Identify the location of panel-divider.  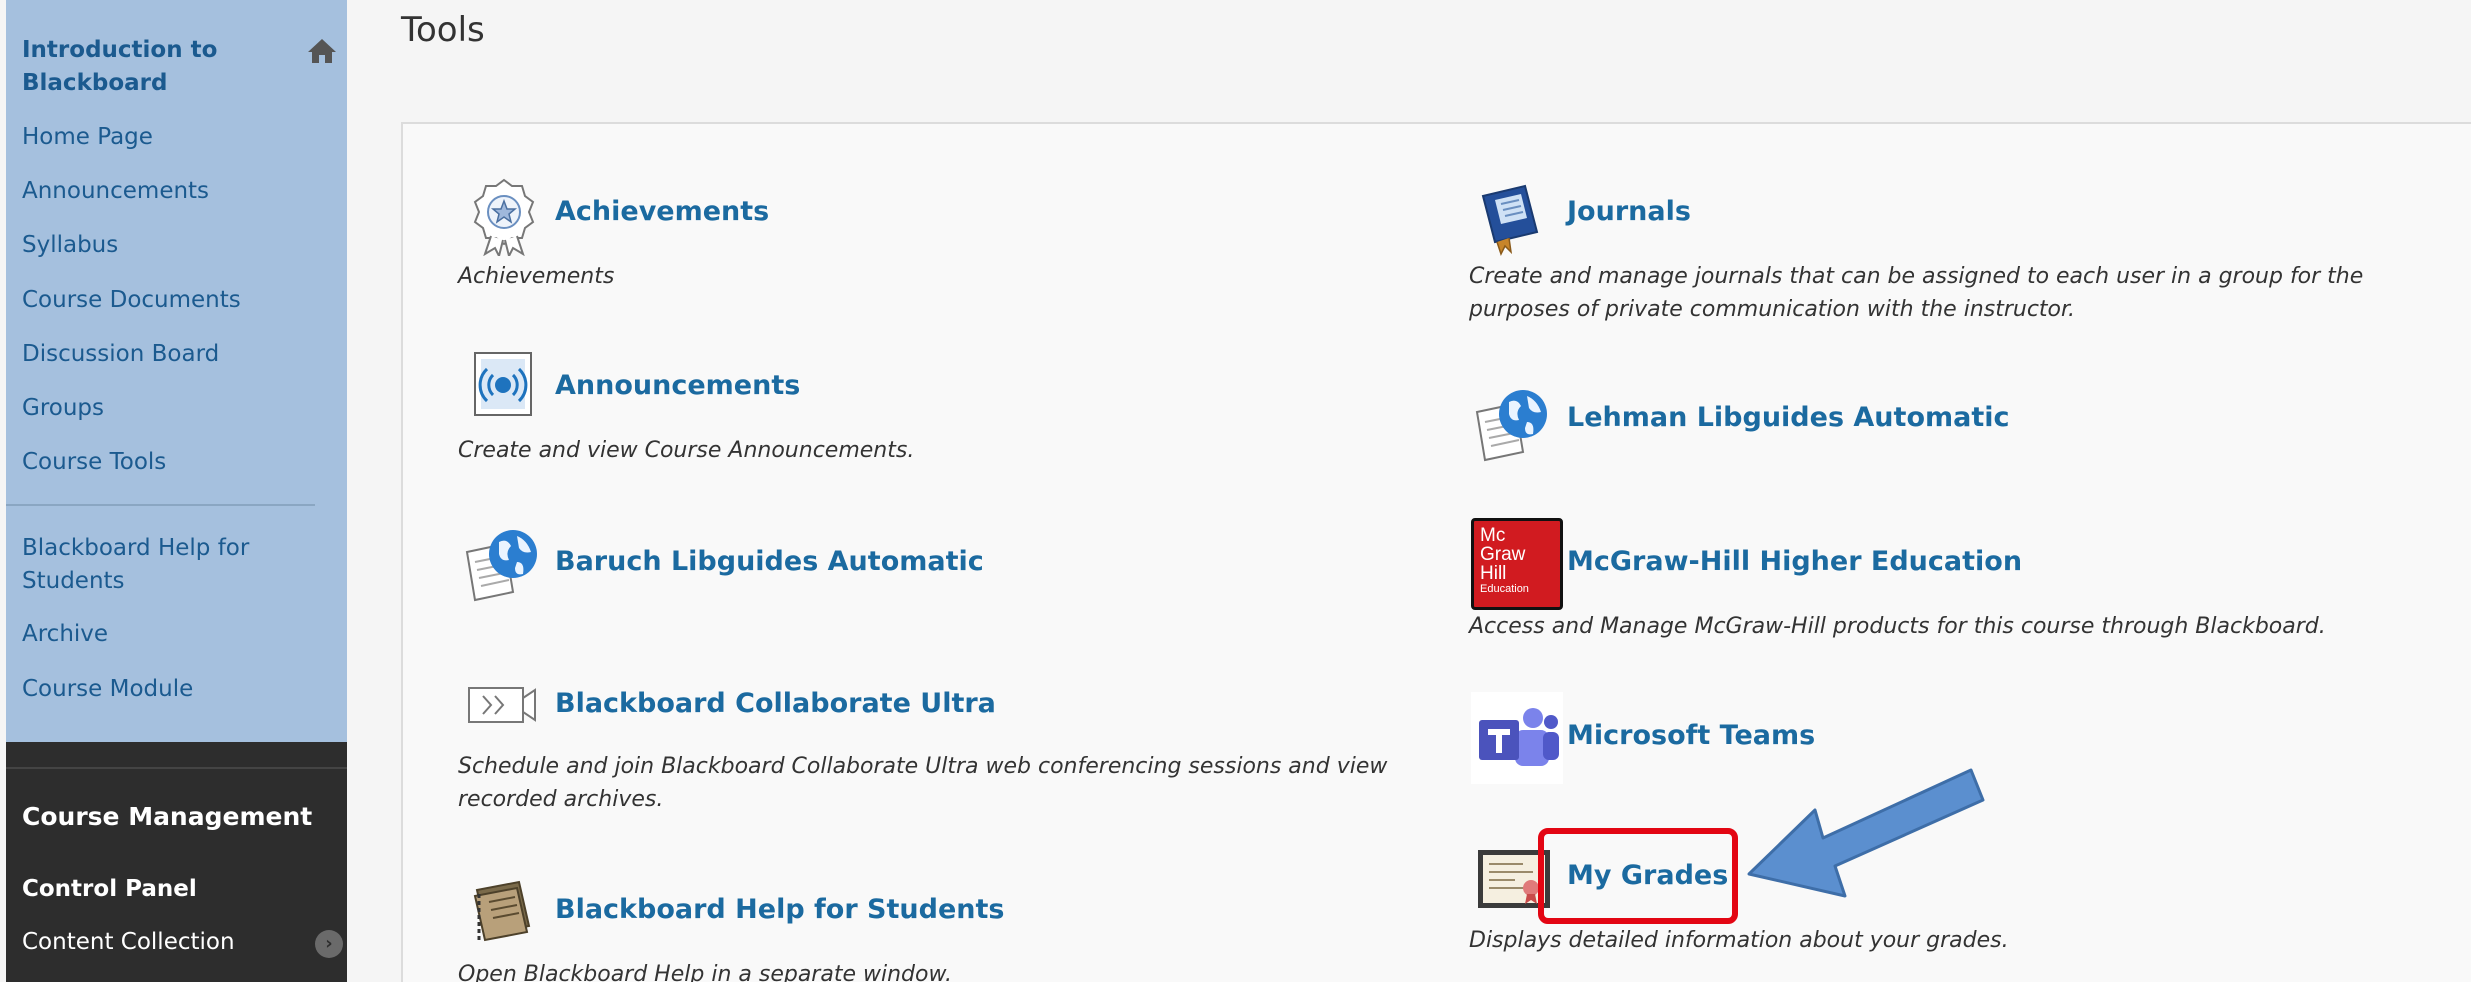
(176, 768).